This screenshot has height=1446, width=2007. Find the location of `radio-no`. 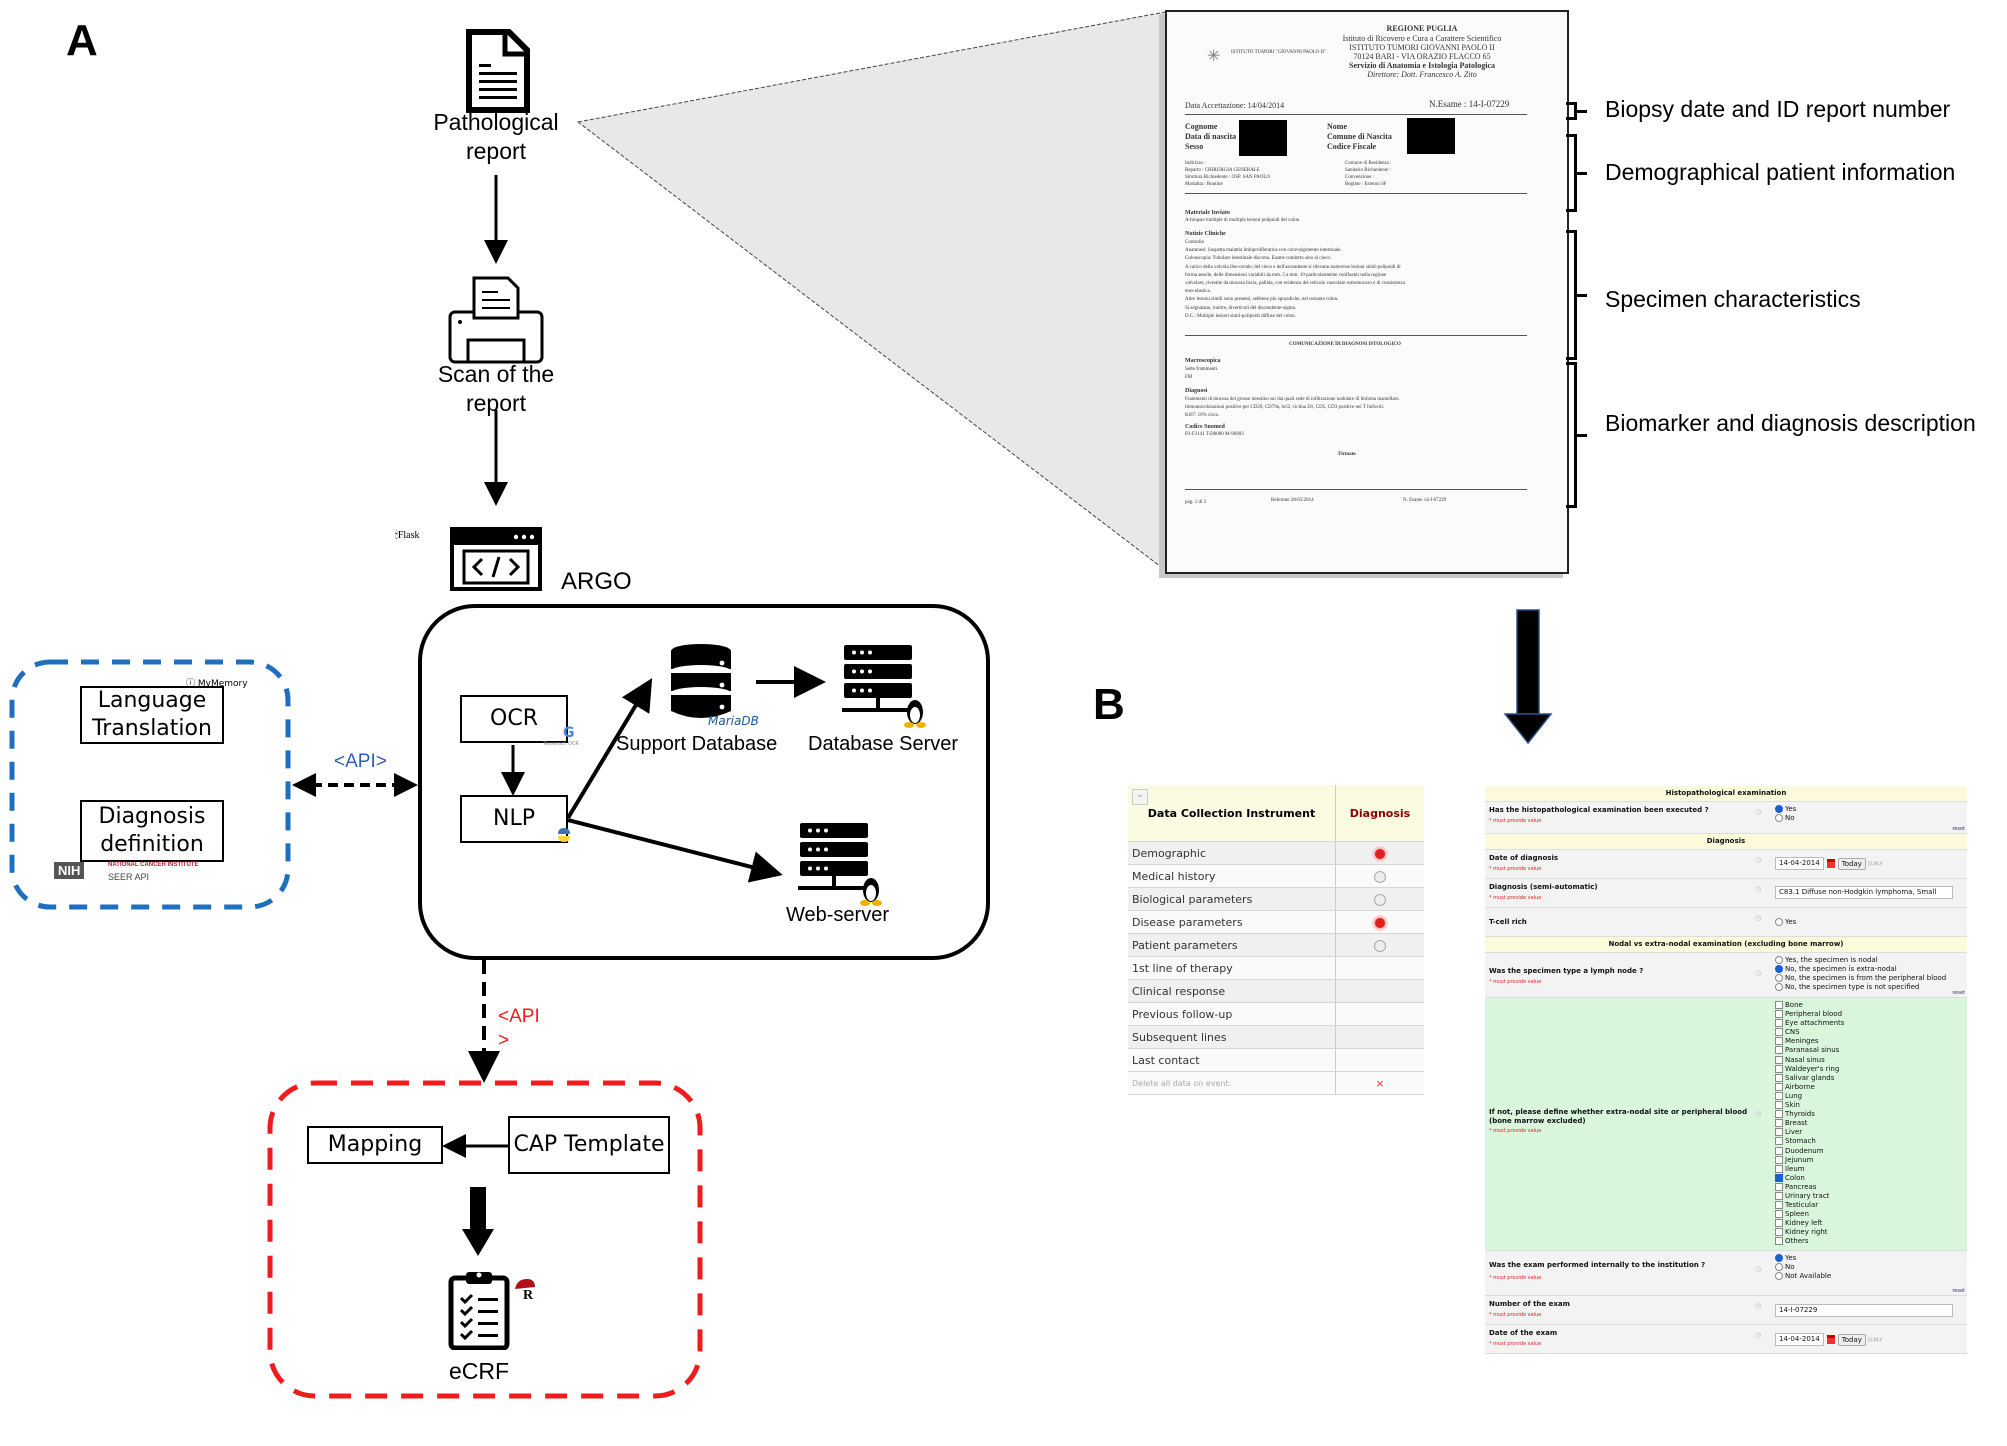

radio-no is located at coordinates (1779, 818).